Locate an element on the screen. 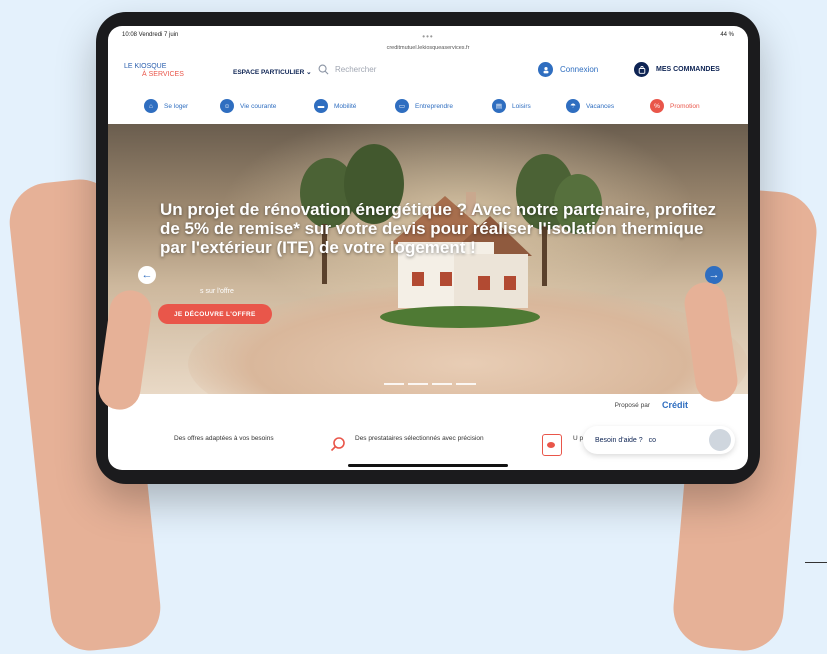 This screenshot has width=827, height=654. proposed-by: Proposé par Crédit is located at coordinates (428, 406).